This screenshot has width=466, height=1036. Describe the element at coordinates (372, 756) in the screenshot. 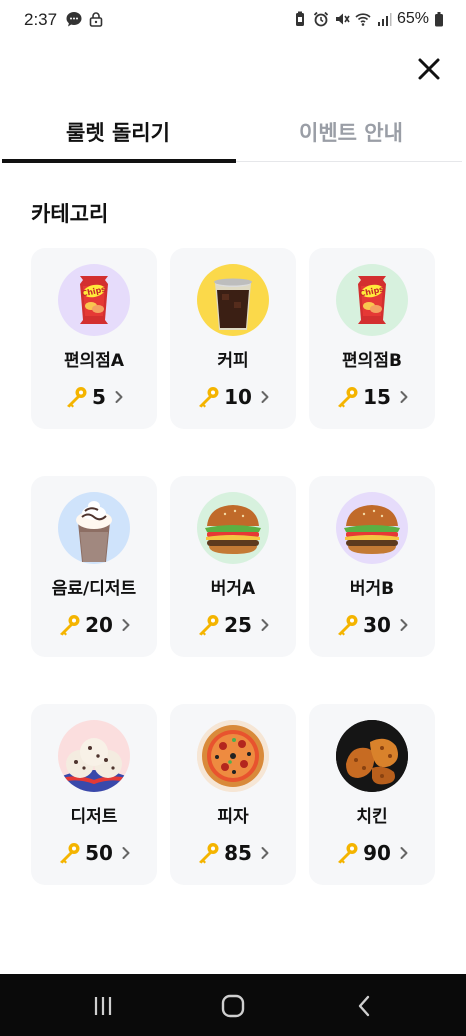

I see `fried-chicken-icon` at that location.